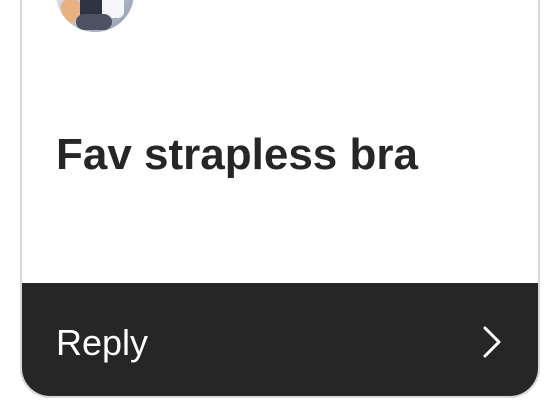 This screenshot has width=554, height=415. Describe the element at coordinates (95, 16) in the screenshot. I see `avatar` at that location.